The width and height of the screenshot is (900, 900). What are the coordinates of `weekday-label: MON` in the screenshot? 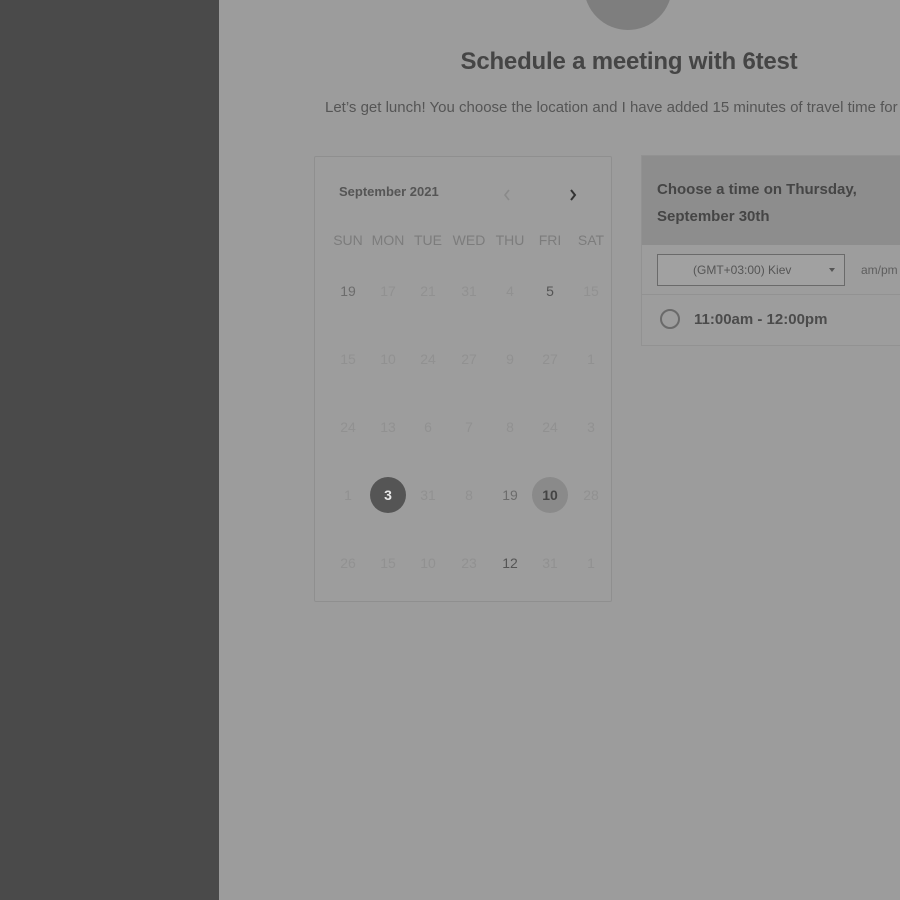 It's located at (388, 240).